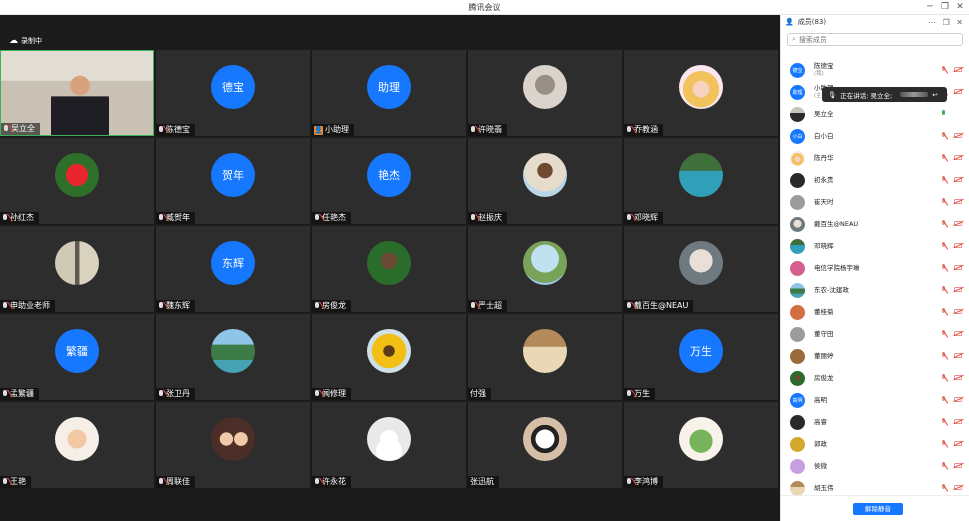 The width and height of the screenshot is (969, 521). Describe the element at coordinates (22, 217) in the screenshot. I see `participant-name: 孙红杰` at that location.